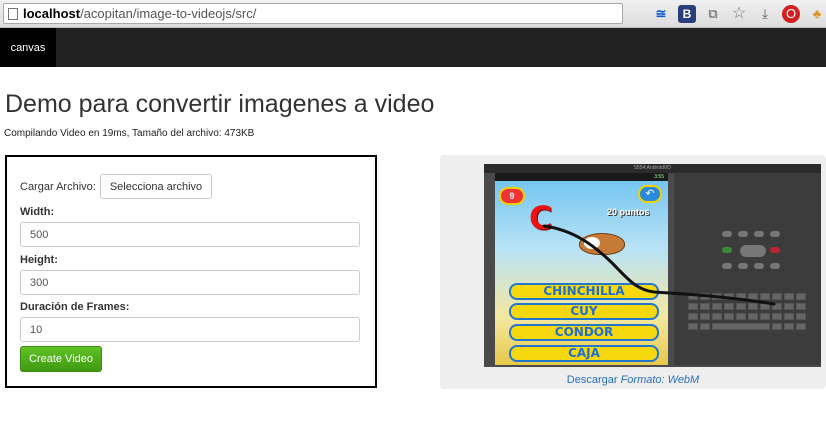 Image resolution: width=826 pixels, height=421 pixels. Describe the element at coordinates (660, 380) in the screenshot. I see `download-format: Formato: WebM` at that location.